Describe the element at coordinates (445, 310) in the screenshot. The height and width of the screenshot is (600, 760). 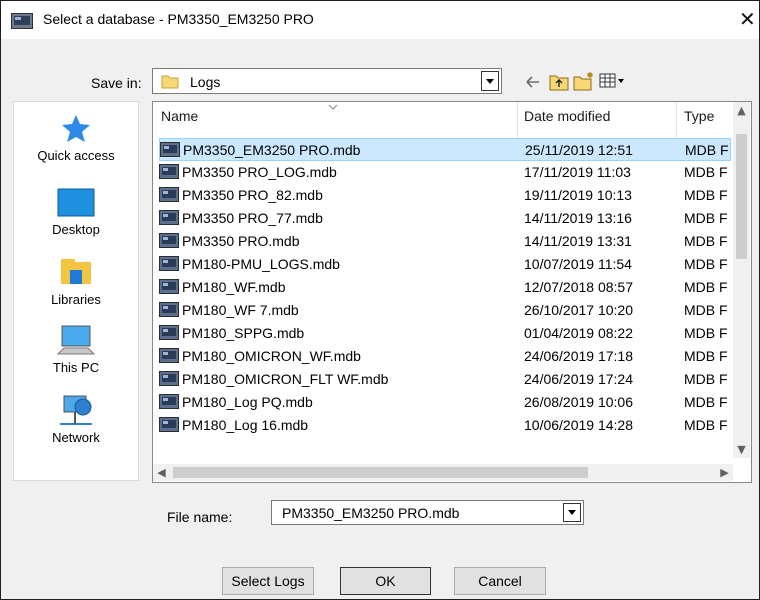
I see `file-row: PM180_WF 7.mdb 26/10/2017 10:20 MDB F` at that location.